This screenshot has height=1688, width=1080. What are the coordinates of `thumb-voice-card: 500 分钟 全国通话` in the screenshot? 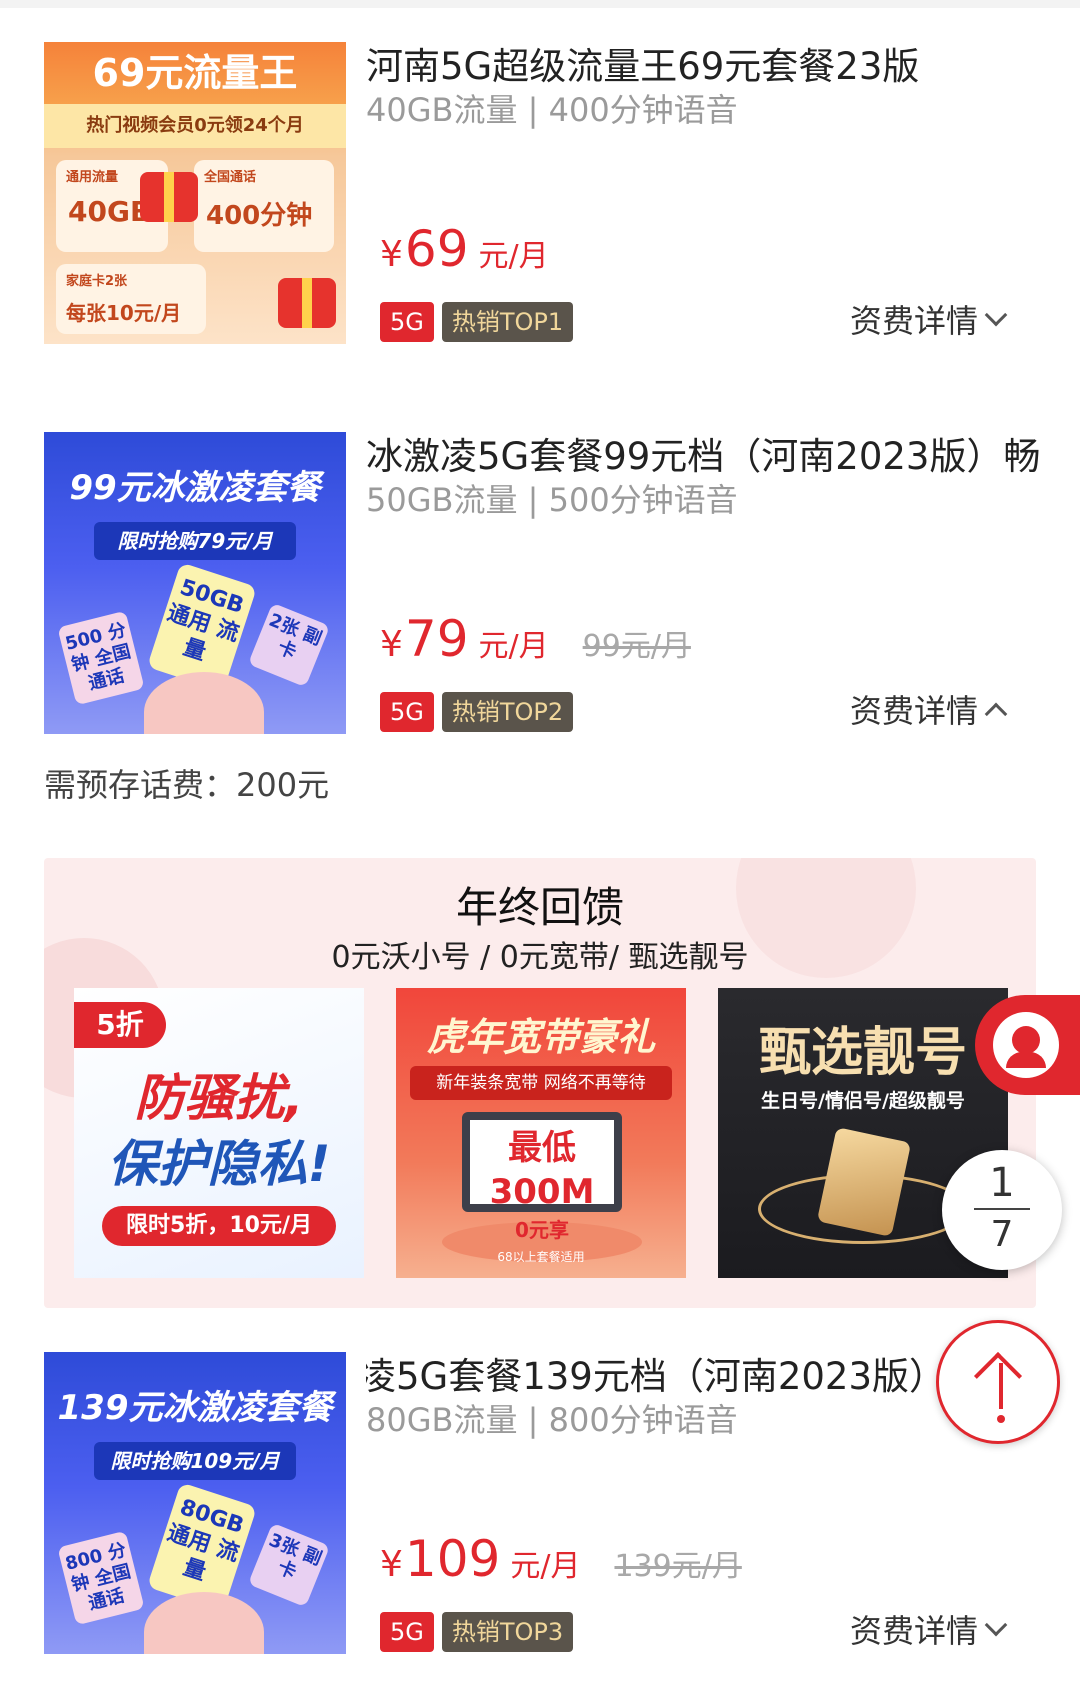 It's located at (101, 658).